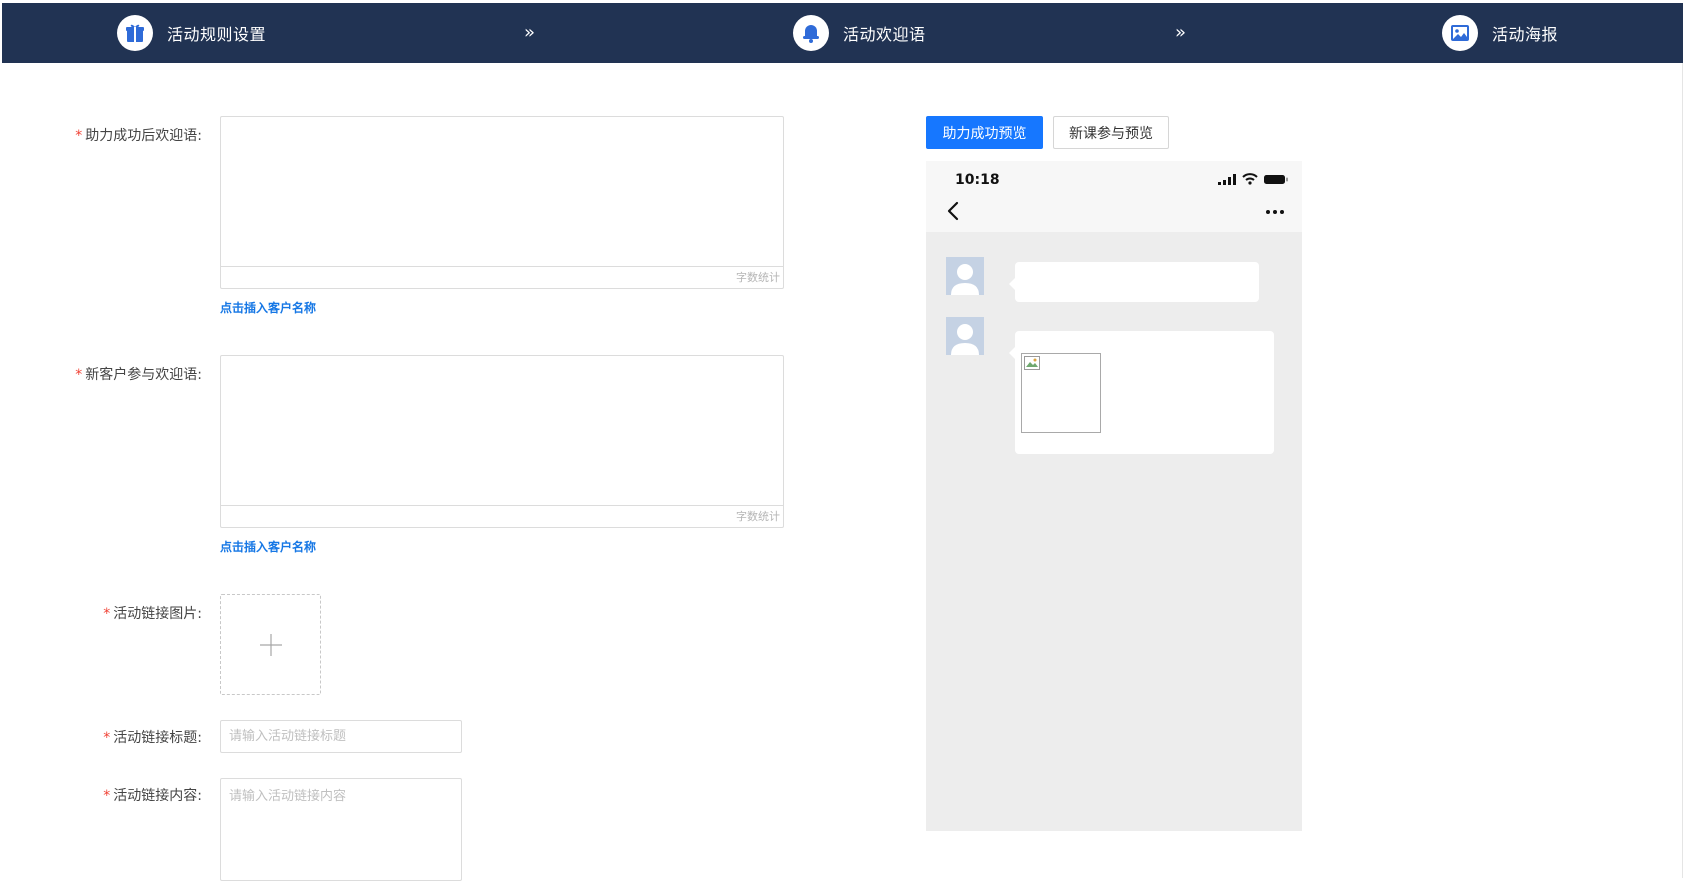 The width and height of the screenshot is (1692, 881). I want to click on gift-icon, so click(135, 33).